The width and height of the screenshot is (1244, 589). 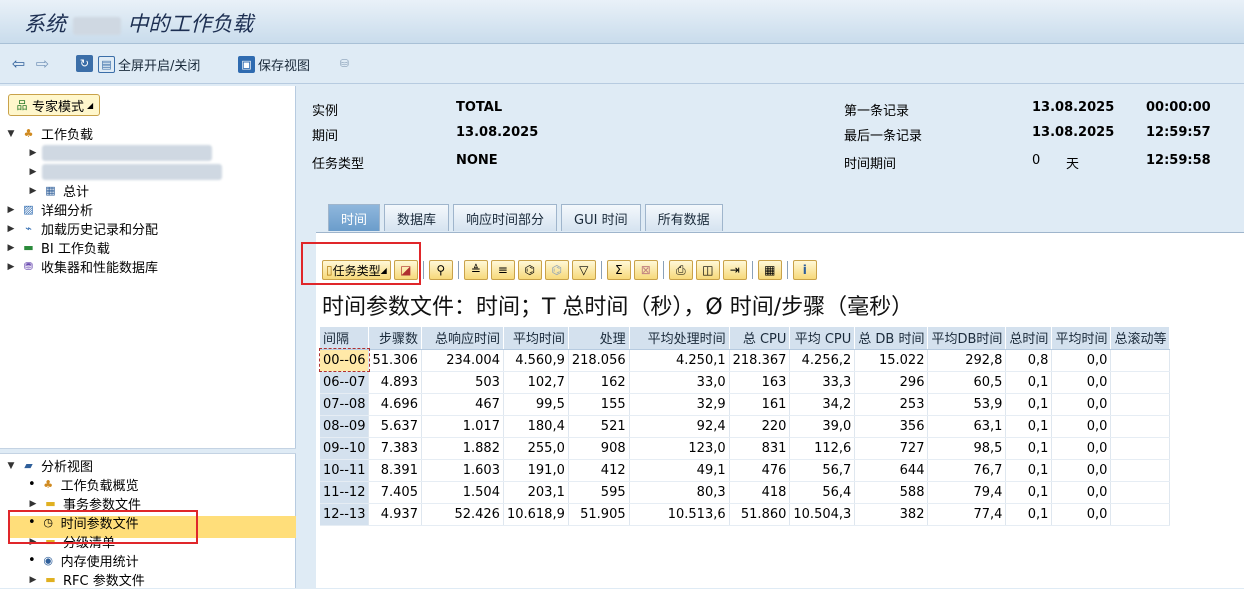 I want to click on find-next-button: ⌬, so click(x=556, y=270).